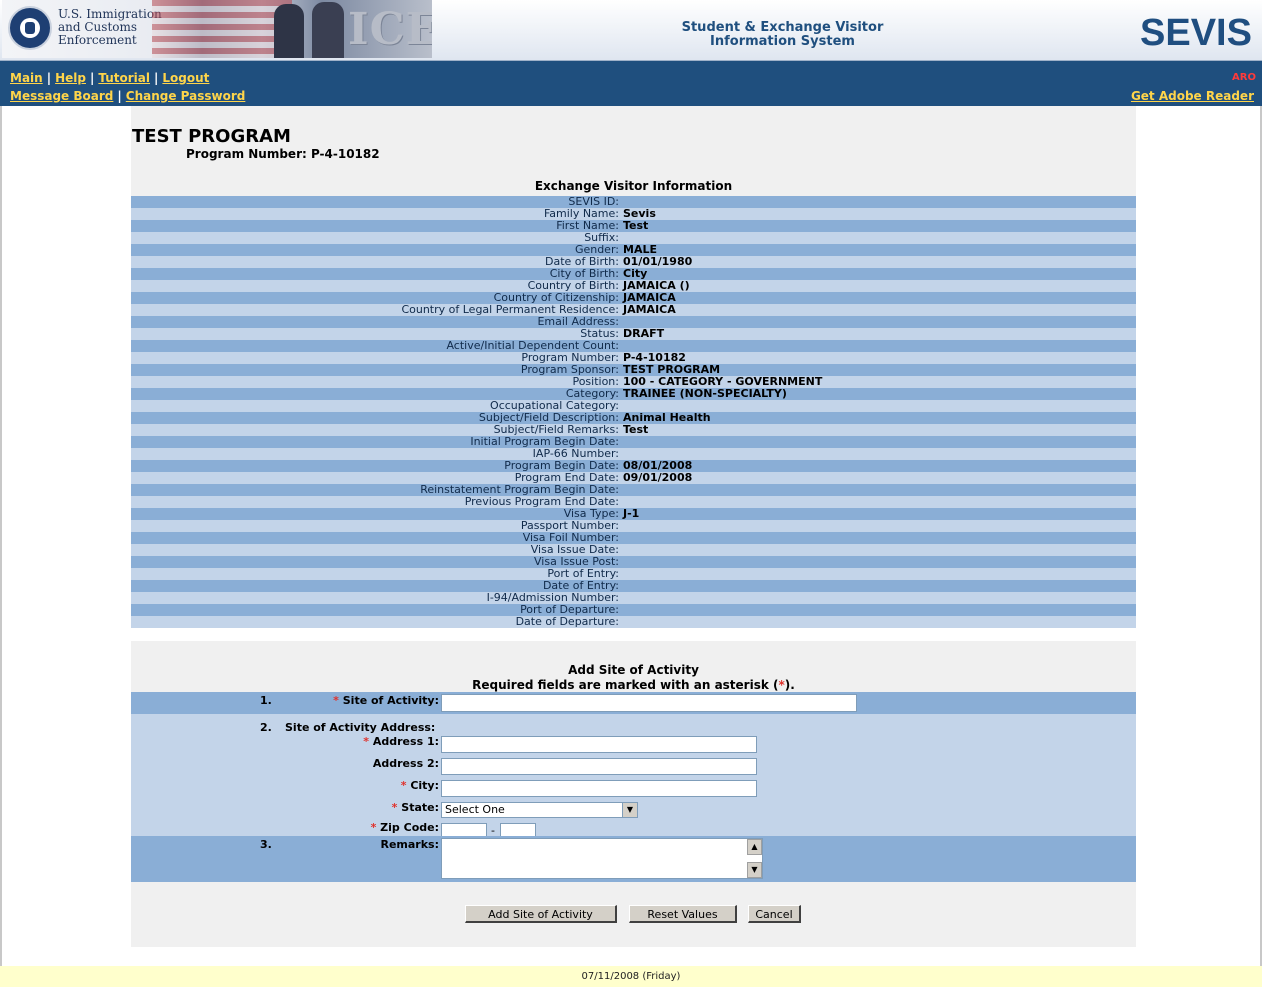 Image resolution: width=1262 pixels, height=987 pixels. I want to click on nav-row-primary: Main | Help | Tutorial | Logout, so click(109, 78).